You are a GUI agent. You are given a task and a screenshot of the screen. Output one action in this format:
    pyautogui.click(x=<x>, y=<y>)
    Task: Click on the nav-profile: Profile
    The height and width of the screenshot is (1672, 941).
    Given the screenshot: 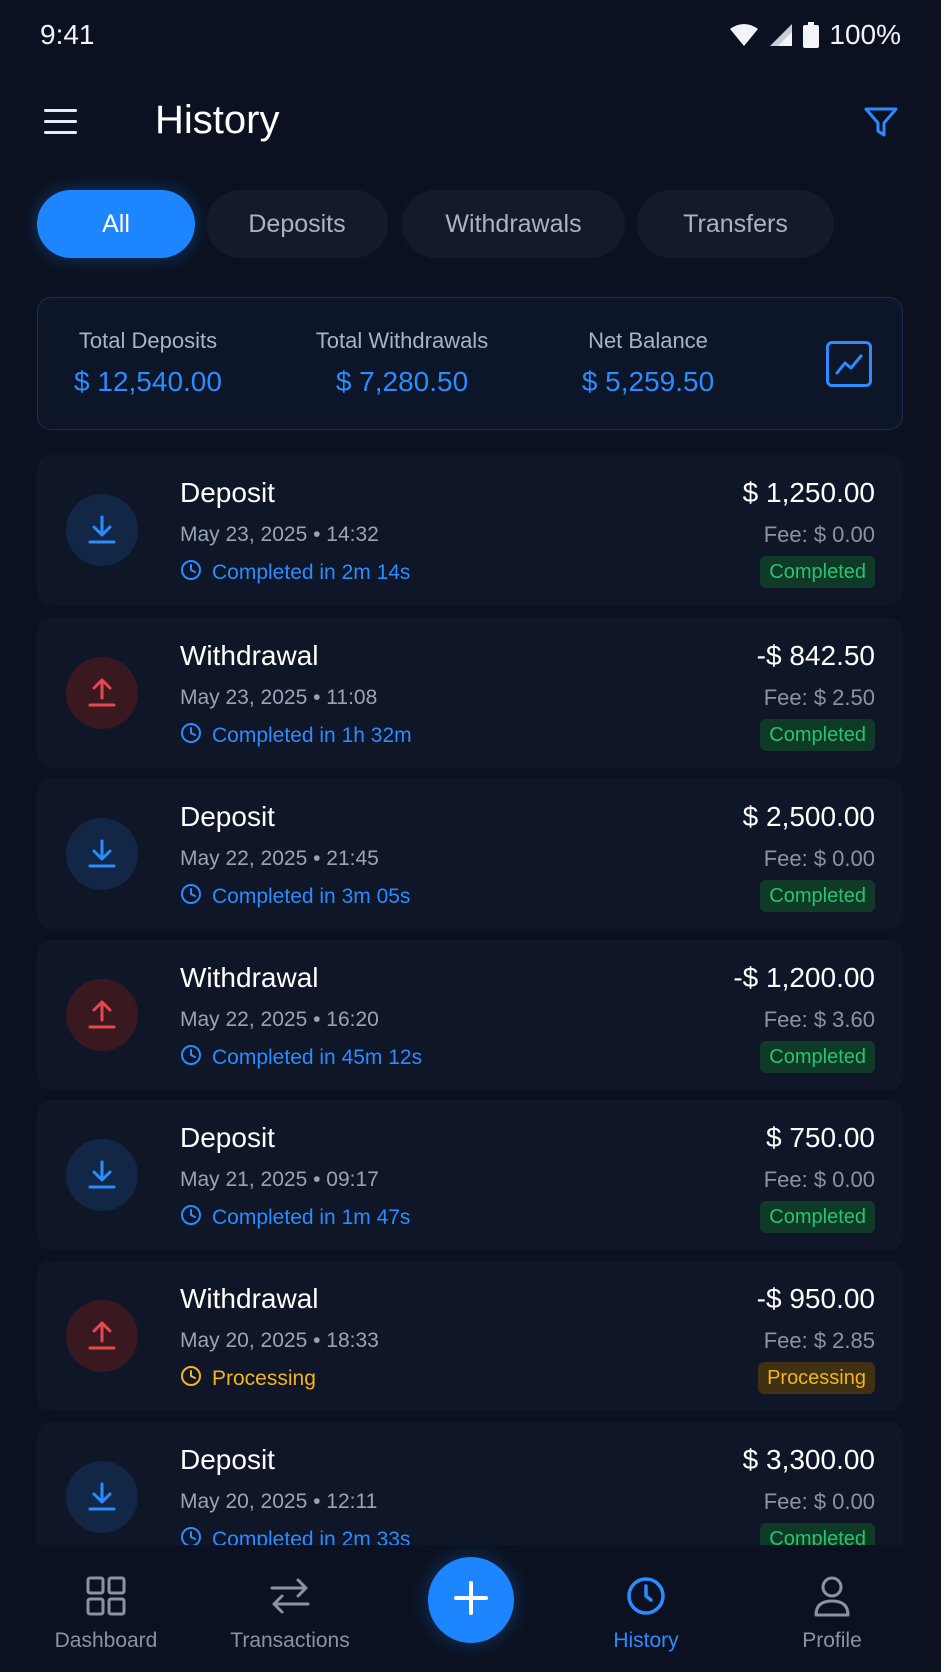 What is the action you would take?
    pyautogui.click(x=832, y=1613)
    